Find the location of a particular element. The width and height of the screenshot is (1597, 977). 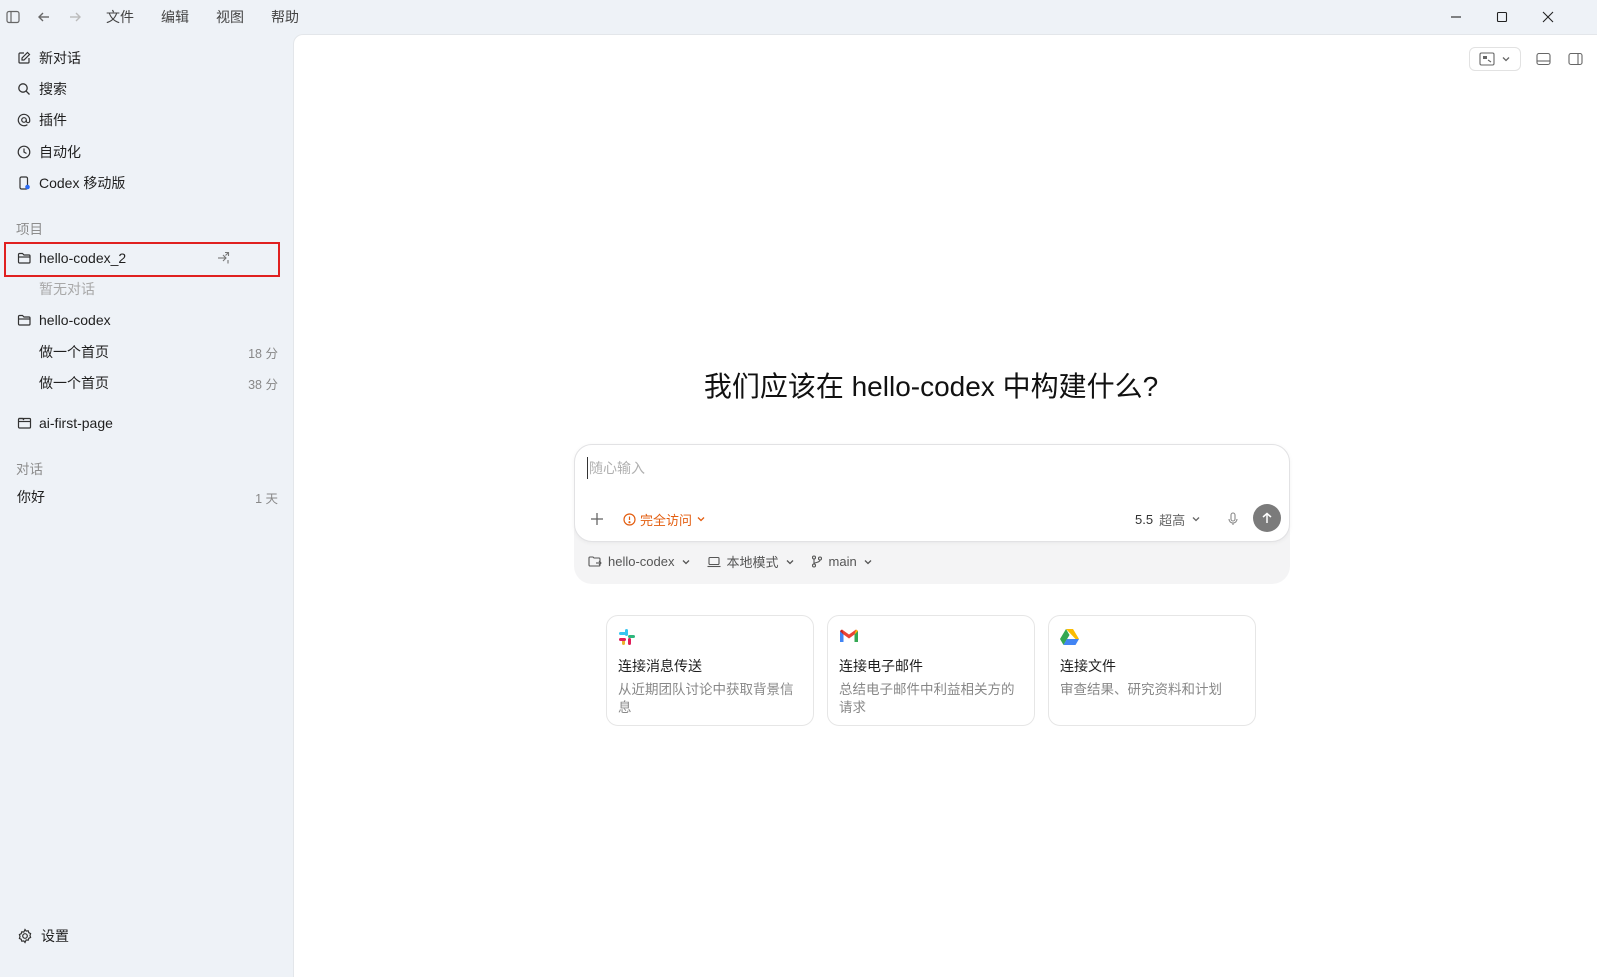

project-name: ai-first-page is located at coordinates (76, 423).